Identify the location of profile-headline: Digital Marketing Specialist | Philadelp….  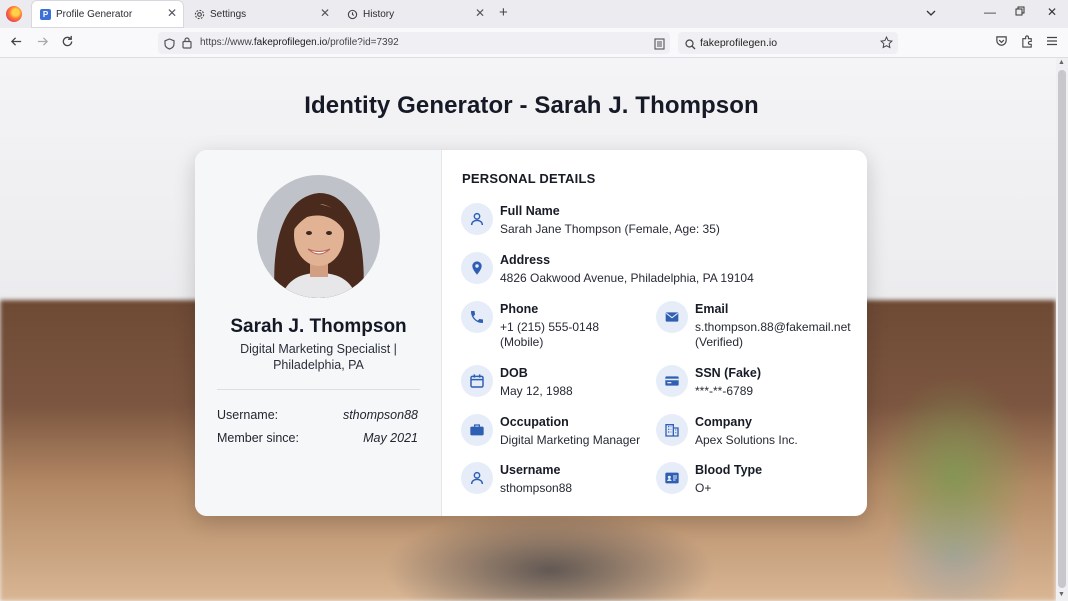
(318, 357).